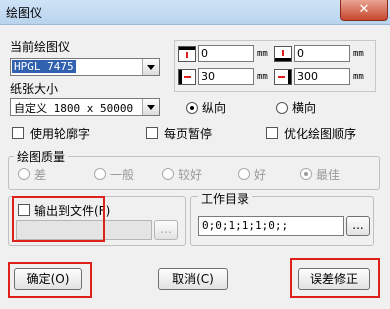  I want to click on quality-label-best: 最佳, so click(328, 175).